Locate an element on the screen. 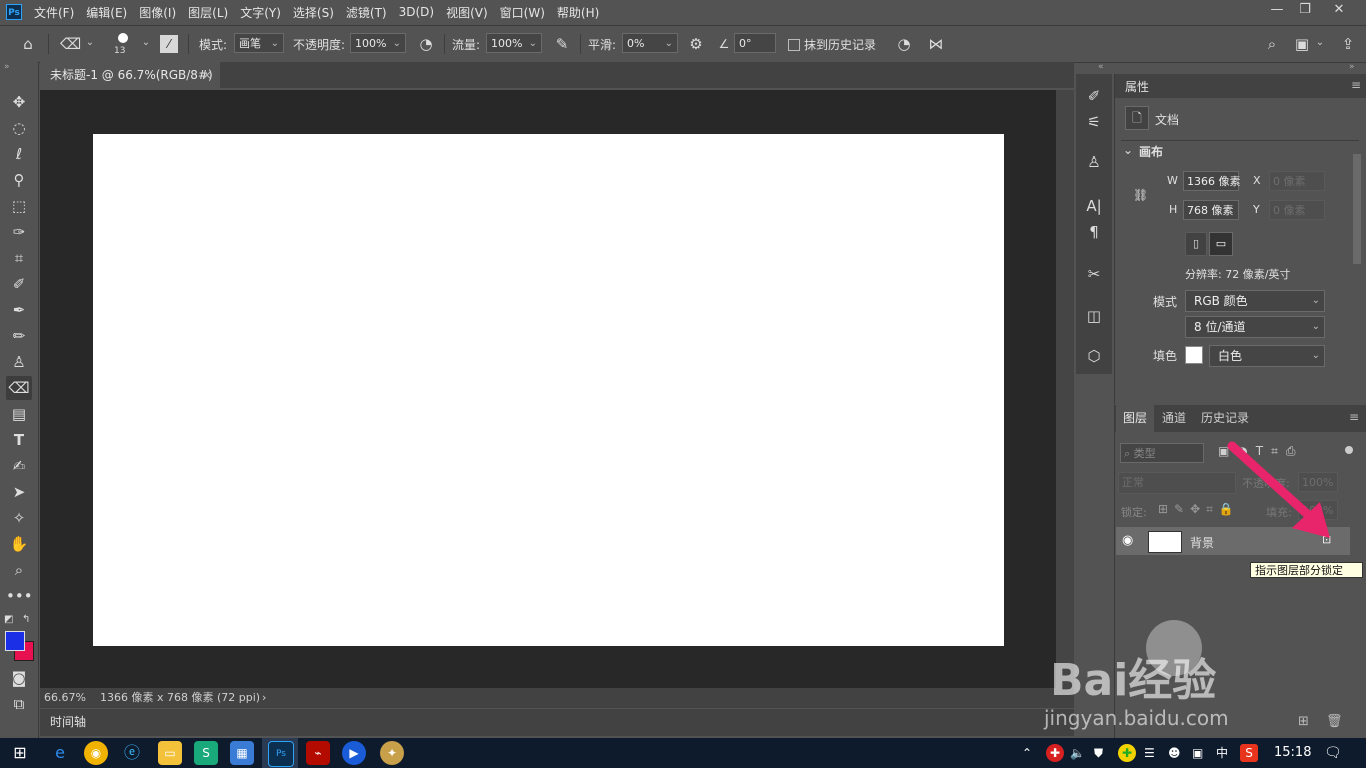 This screenshot has width=1366, height=768. brush-settings-icon: ⁄ is located at coordinates (169, 44).